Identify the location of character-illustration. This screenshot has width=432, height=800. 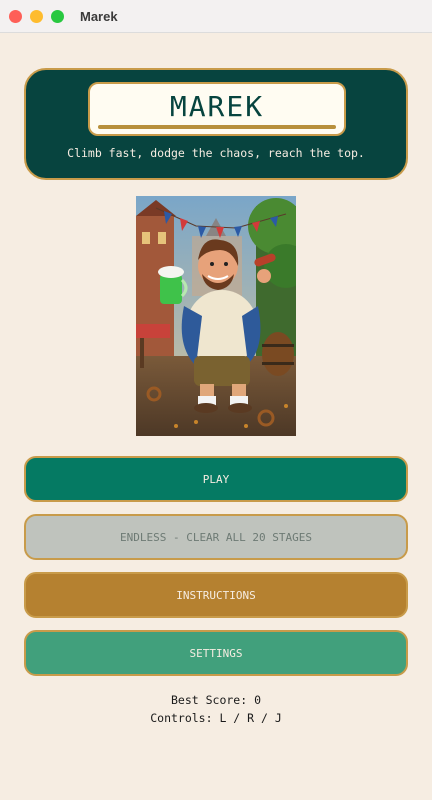
(216, 316).